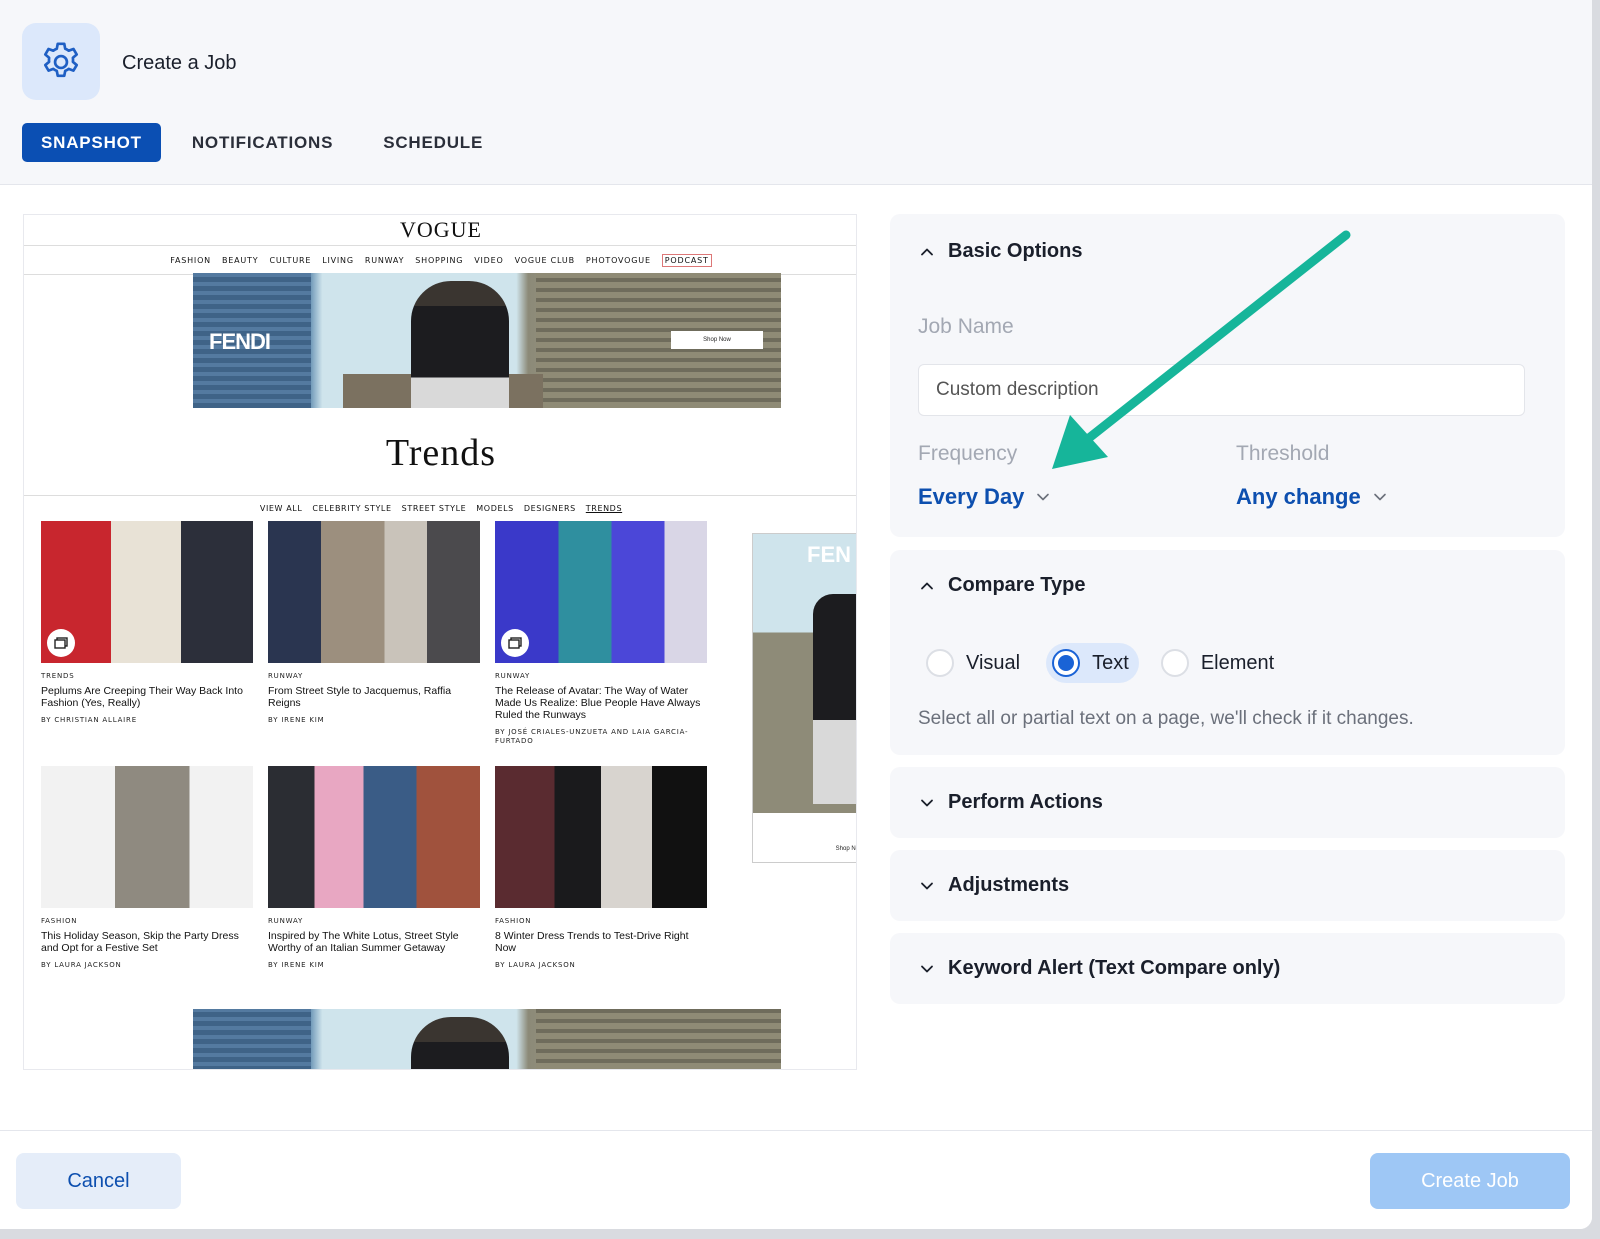 The height and width of the screenshot is (1239, 1600). Describe the element at coordinates (89, 720) in the screenshot. I see `article-byline: BY CHRISTIAN ALLAIRE` at that location.